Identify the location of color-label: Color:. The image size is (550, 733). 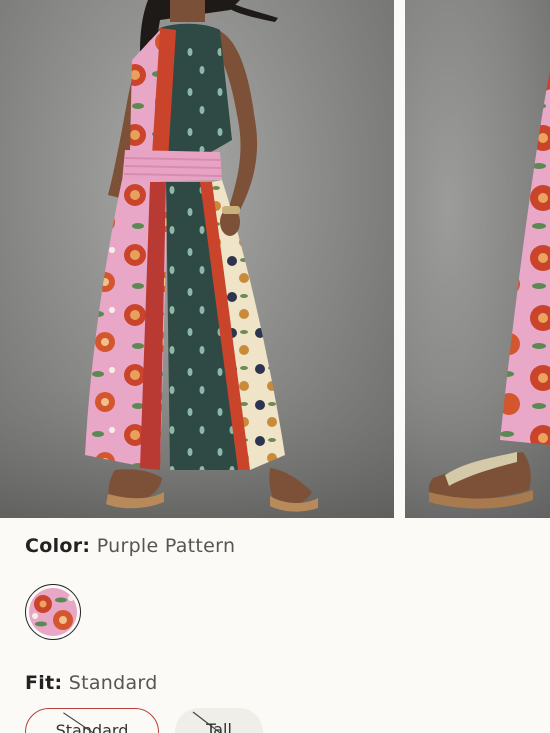
(58, 546).